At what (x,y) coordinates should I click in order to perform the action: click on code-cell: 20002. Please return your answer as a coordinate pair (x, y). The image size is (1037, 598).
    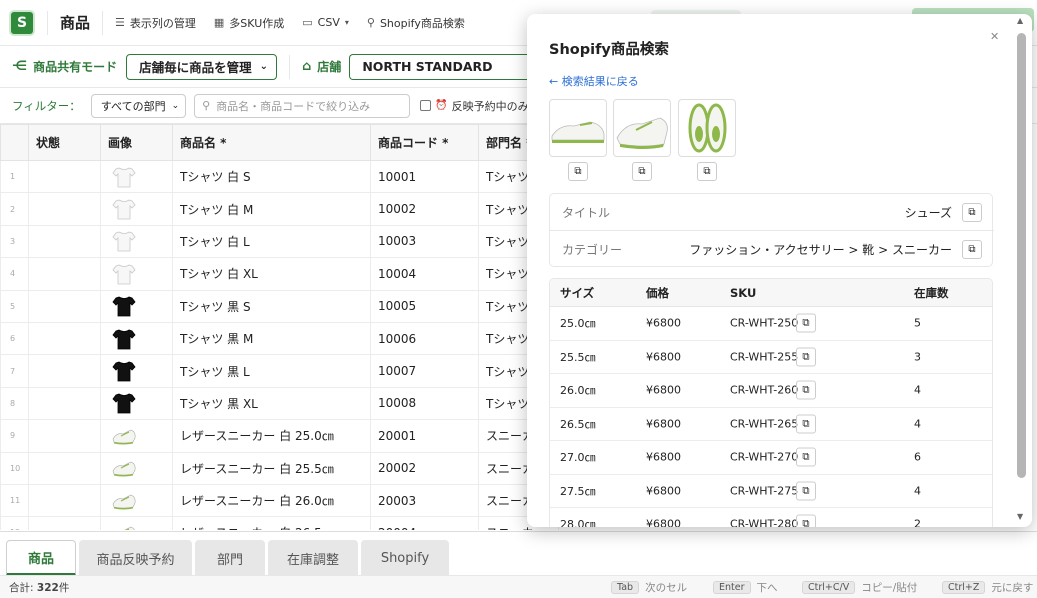
    Looking at the image, I should click on (424, 468).